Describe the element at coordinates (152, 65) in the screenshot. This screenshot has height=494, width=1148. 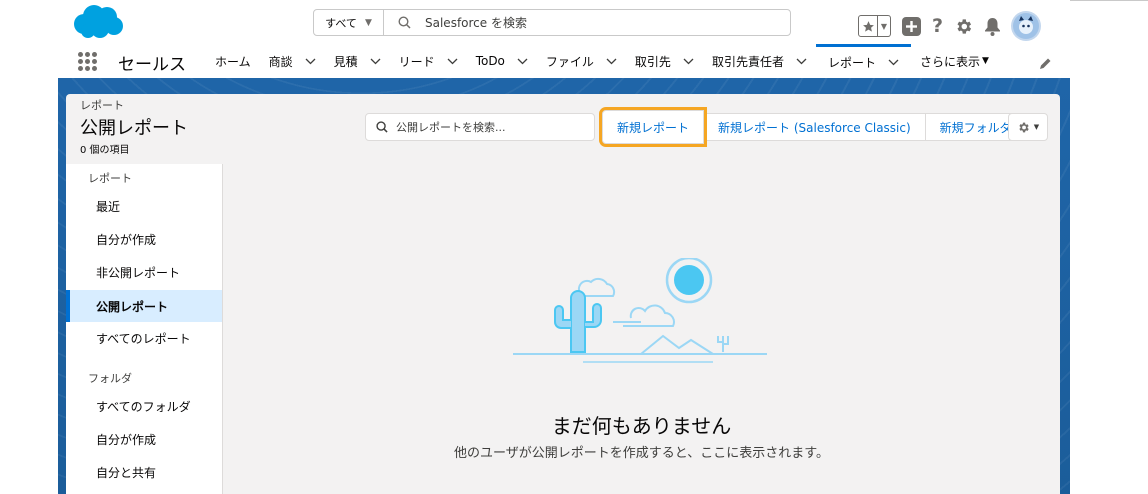
I see `app-name: セールス` at that location.